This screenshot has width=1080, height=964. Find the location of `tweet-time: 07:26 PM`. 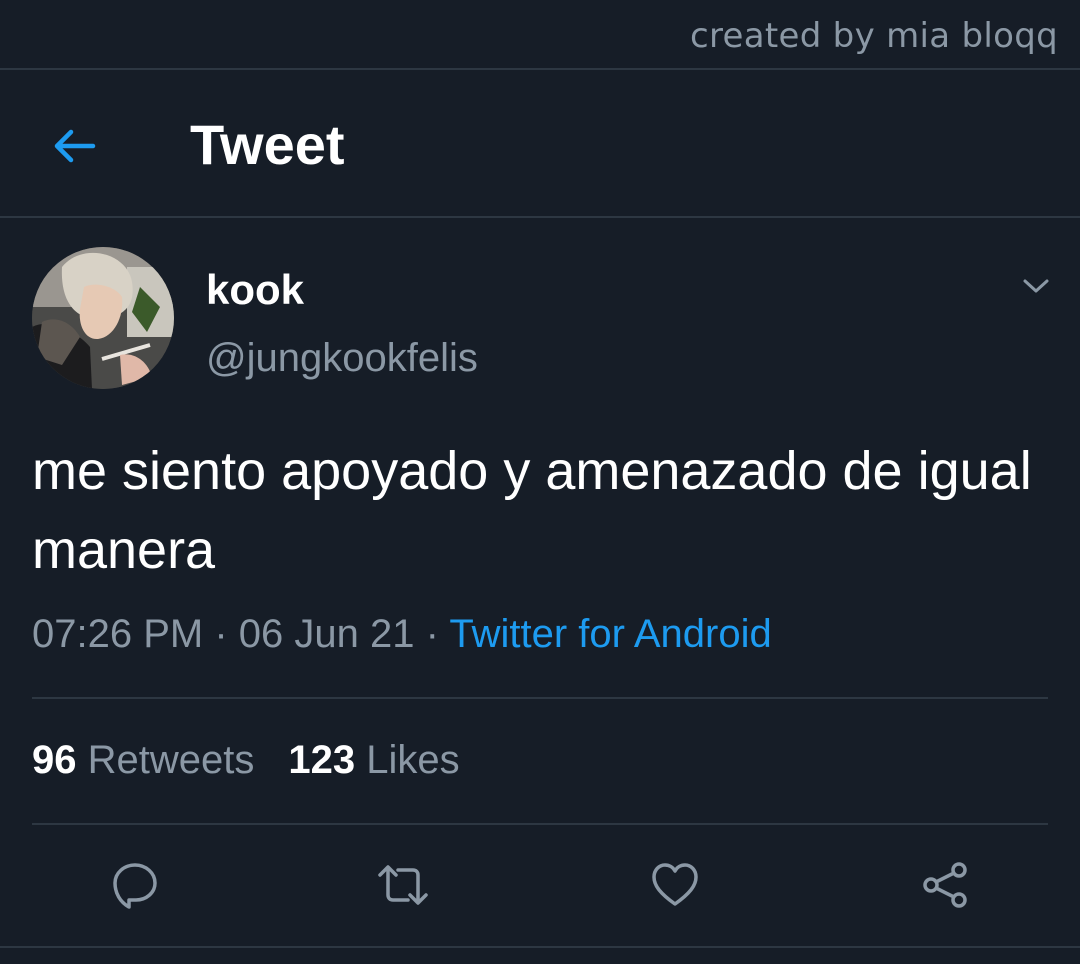

tweet-time: 07:26 PM is located at coordinates (118, 634).